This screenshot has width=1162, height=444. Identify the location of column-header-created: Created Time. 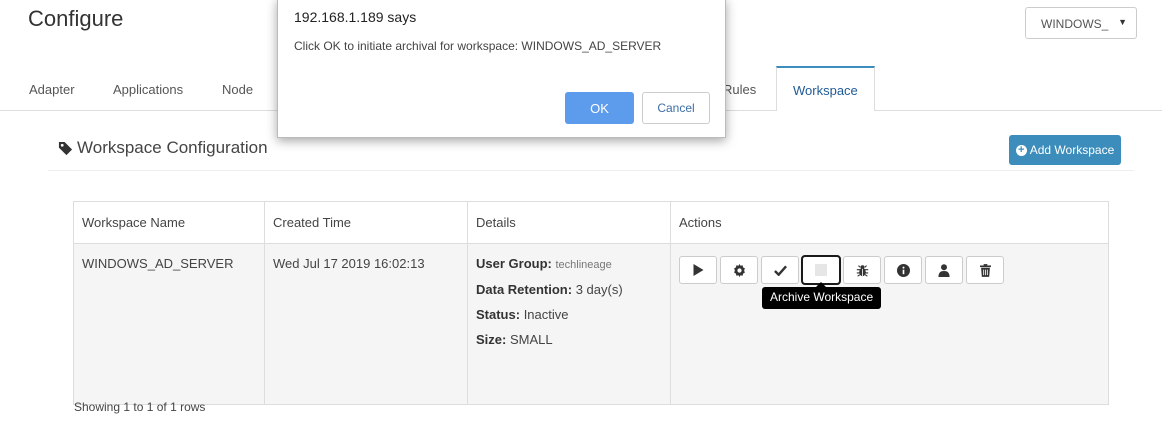
(366, 222).